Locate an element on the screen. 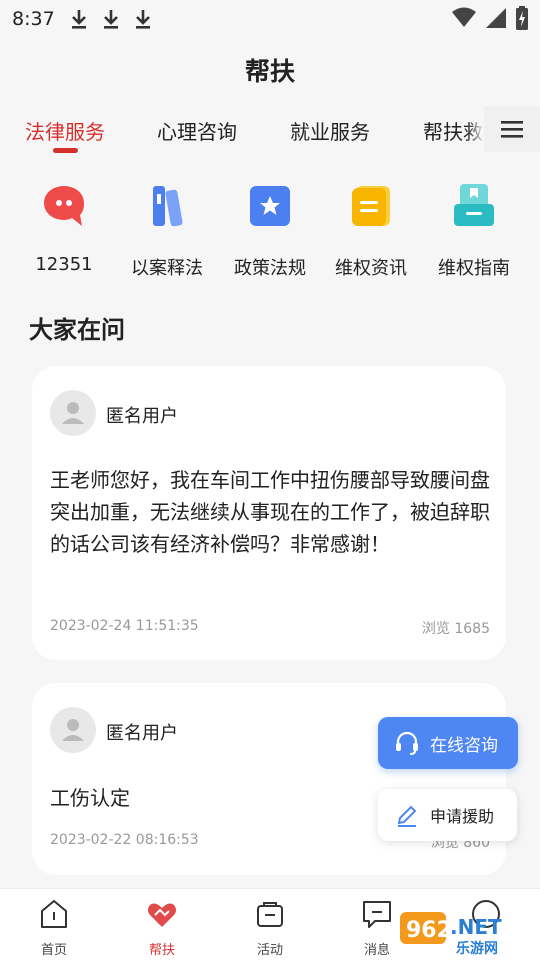  hamburger-icon is located at coordinates (512, 129).